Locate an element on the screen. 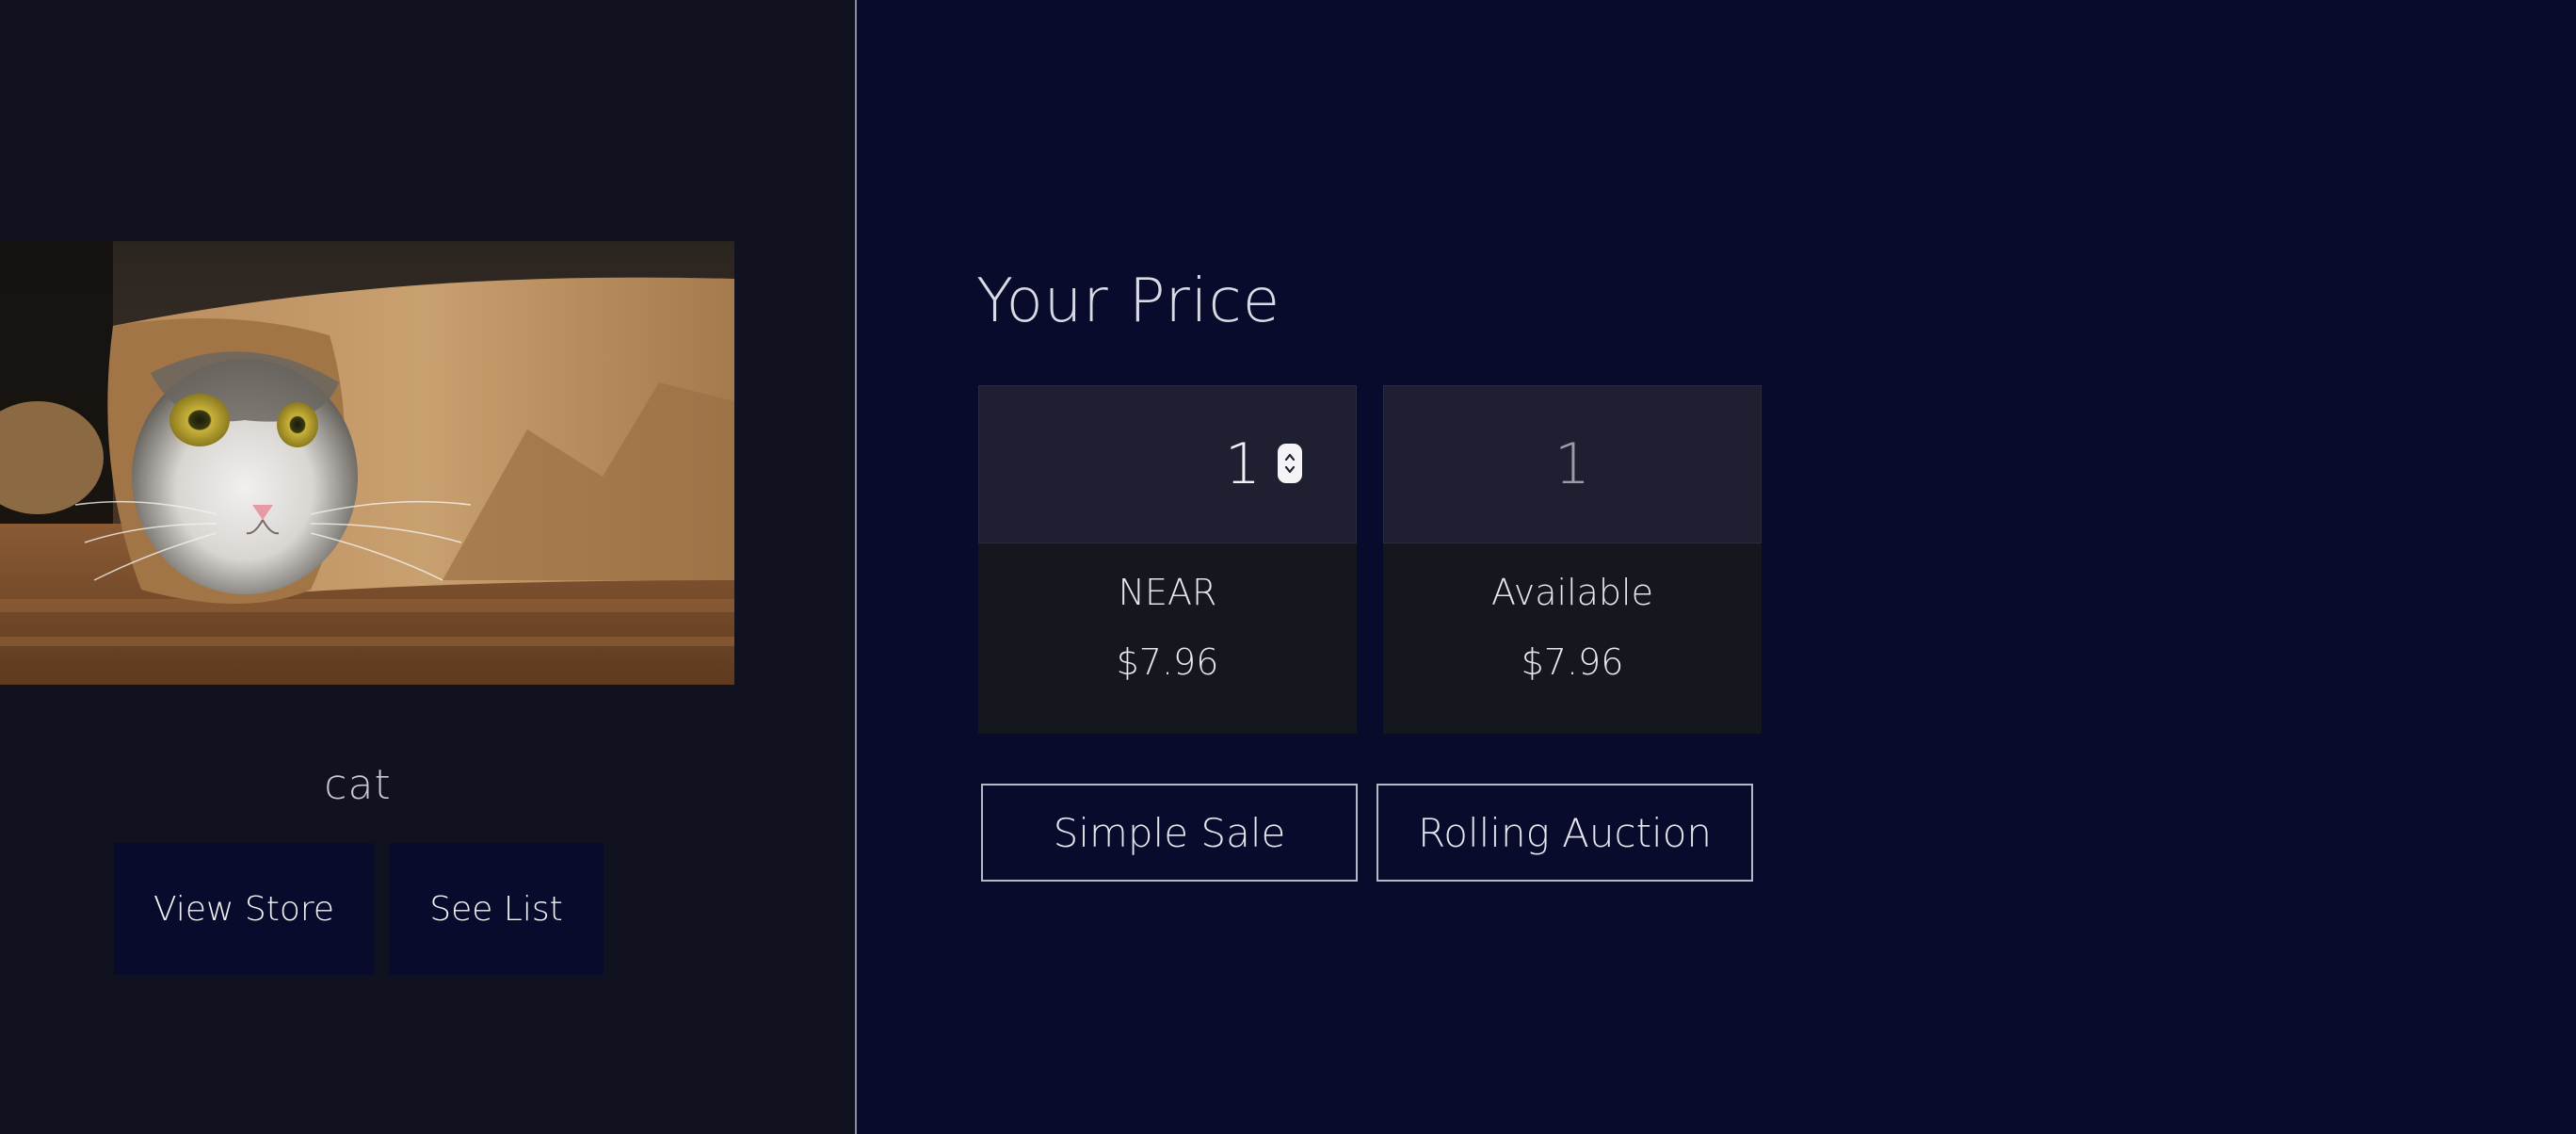 The width and height of the screenshot is (2576, 1134). simple-sale-button: Simple Sale is located at coordinates (1169, 833).